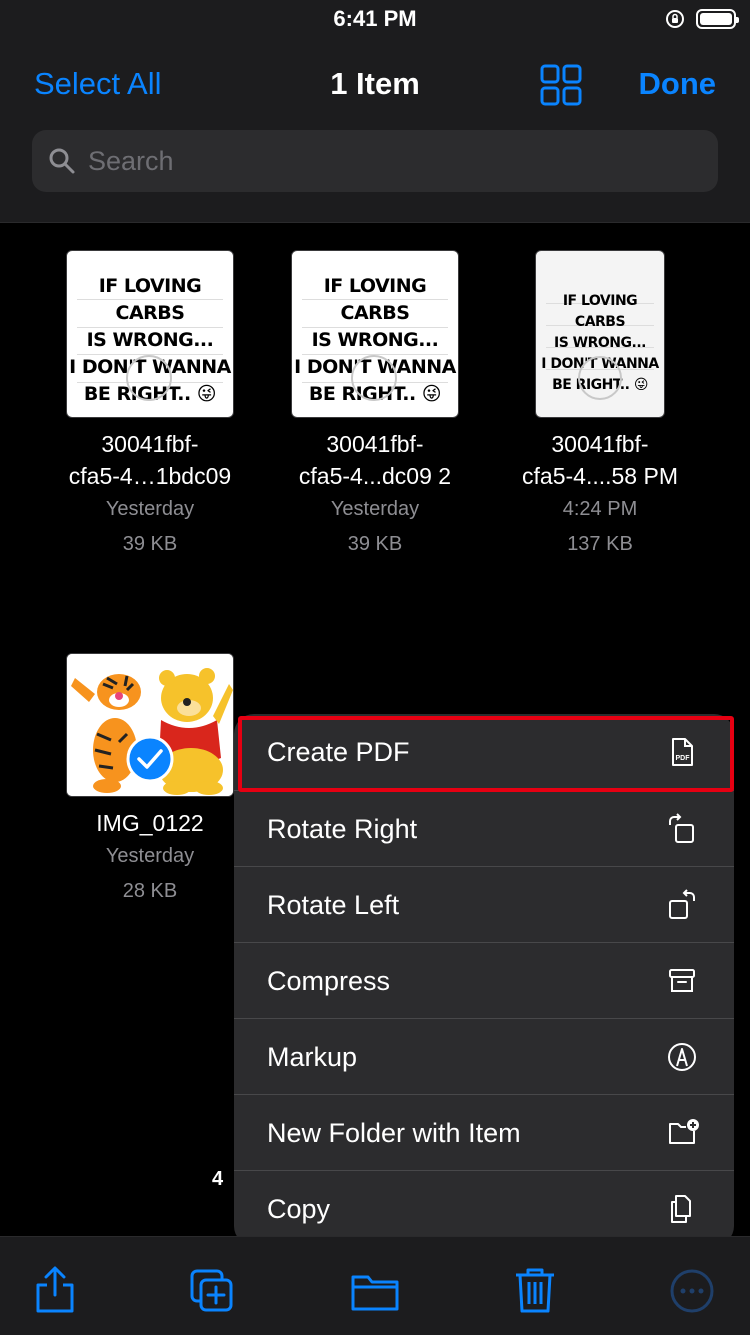 Image resolution: width=750 pixels, height=1335 pixels. I want to click on select-all-button: Select All, so click(98, 84).